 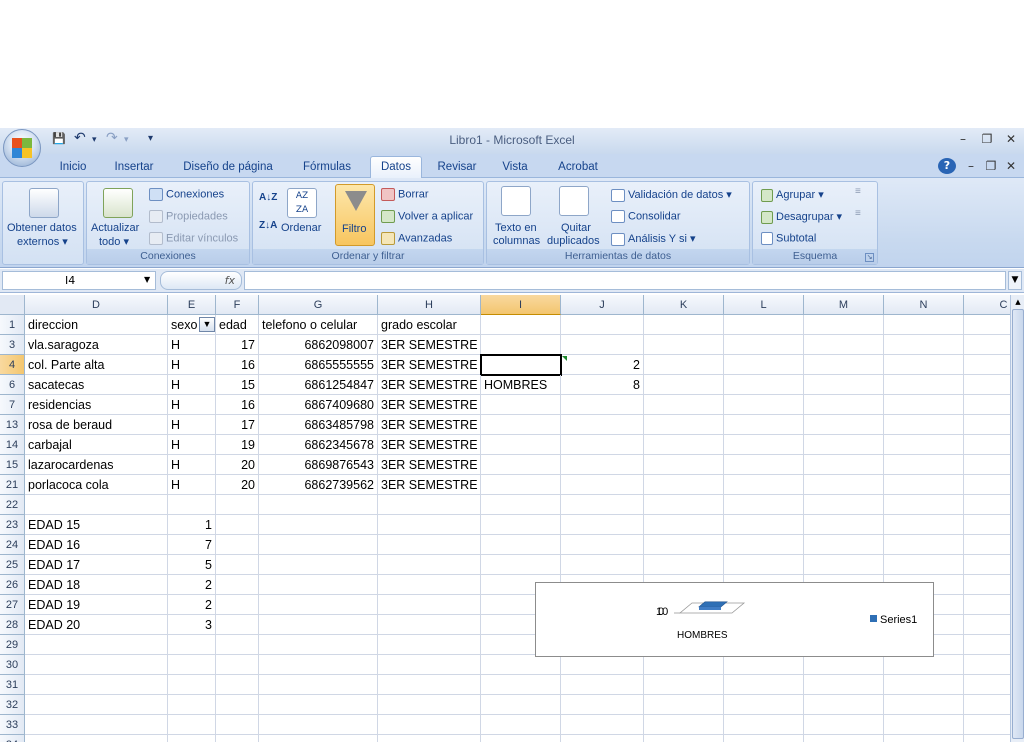 What do you see at coordinates (1018, 302) in the screenshot?
I see `scroll-up-icon: ▲` at bounding box center [1018, 302].